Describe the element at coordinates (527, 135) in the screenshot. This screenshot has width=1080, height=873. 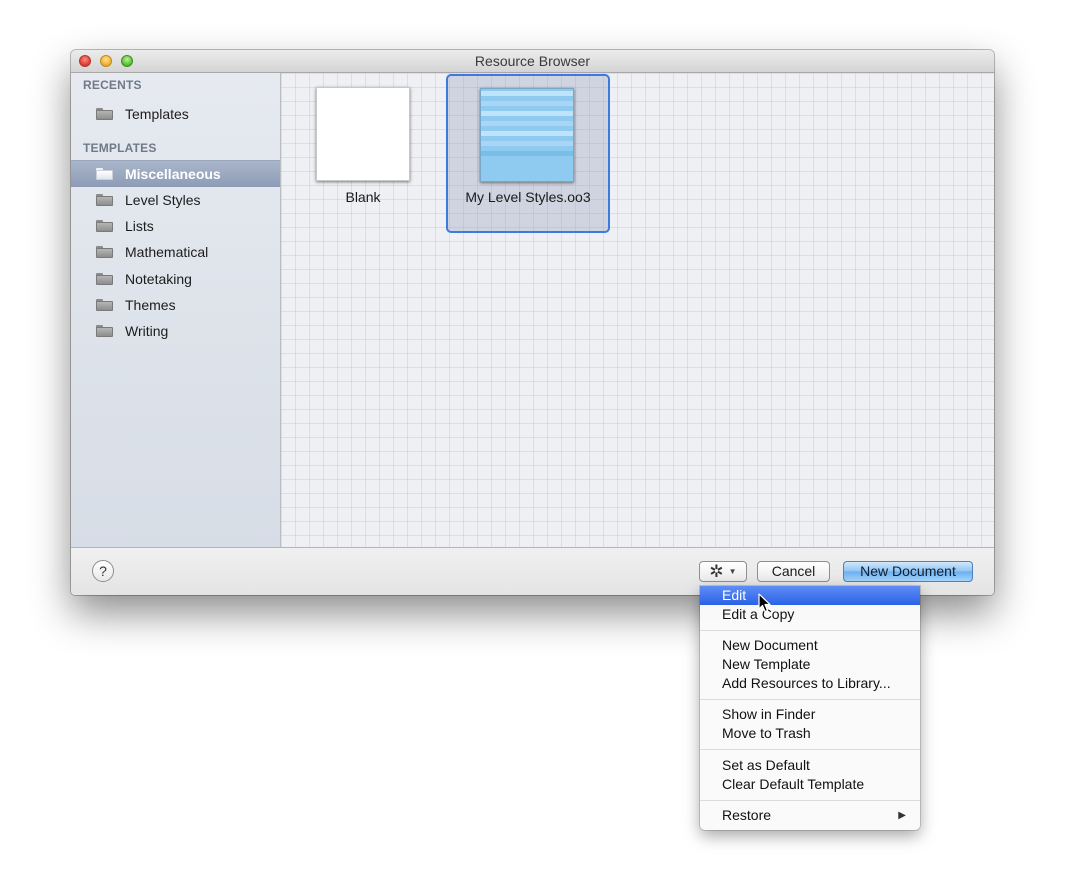
I see `level-styles-thumbnail` at that location.